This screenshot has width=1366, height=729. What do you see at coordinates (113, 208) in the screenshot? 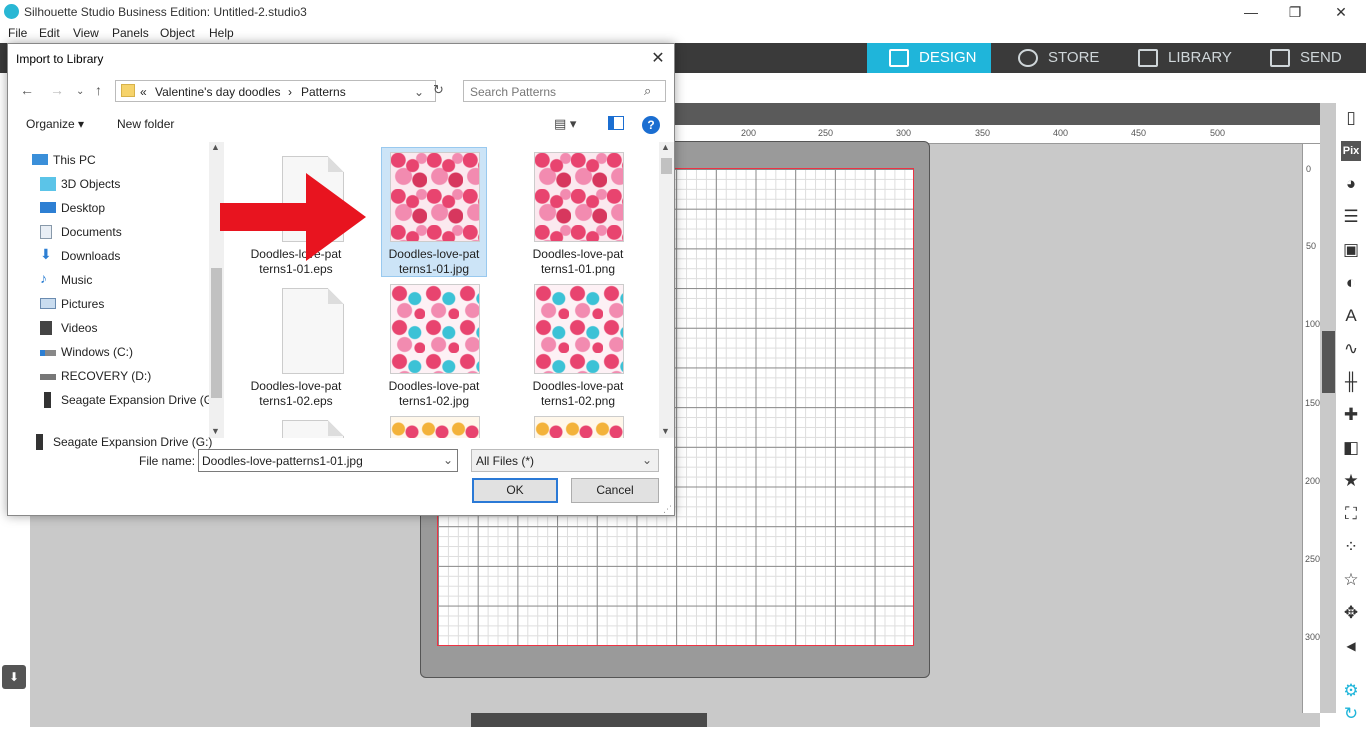
I see `nav-item-desktop: Desktop` at bounding box center [113, 208].